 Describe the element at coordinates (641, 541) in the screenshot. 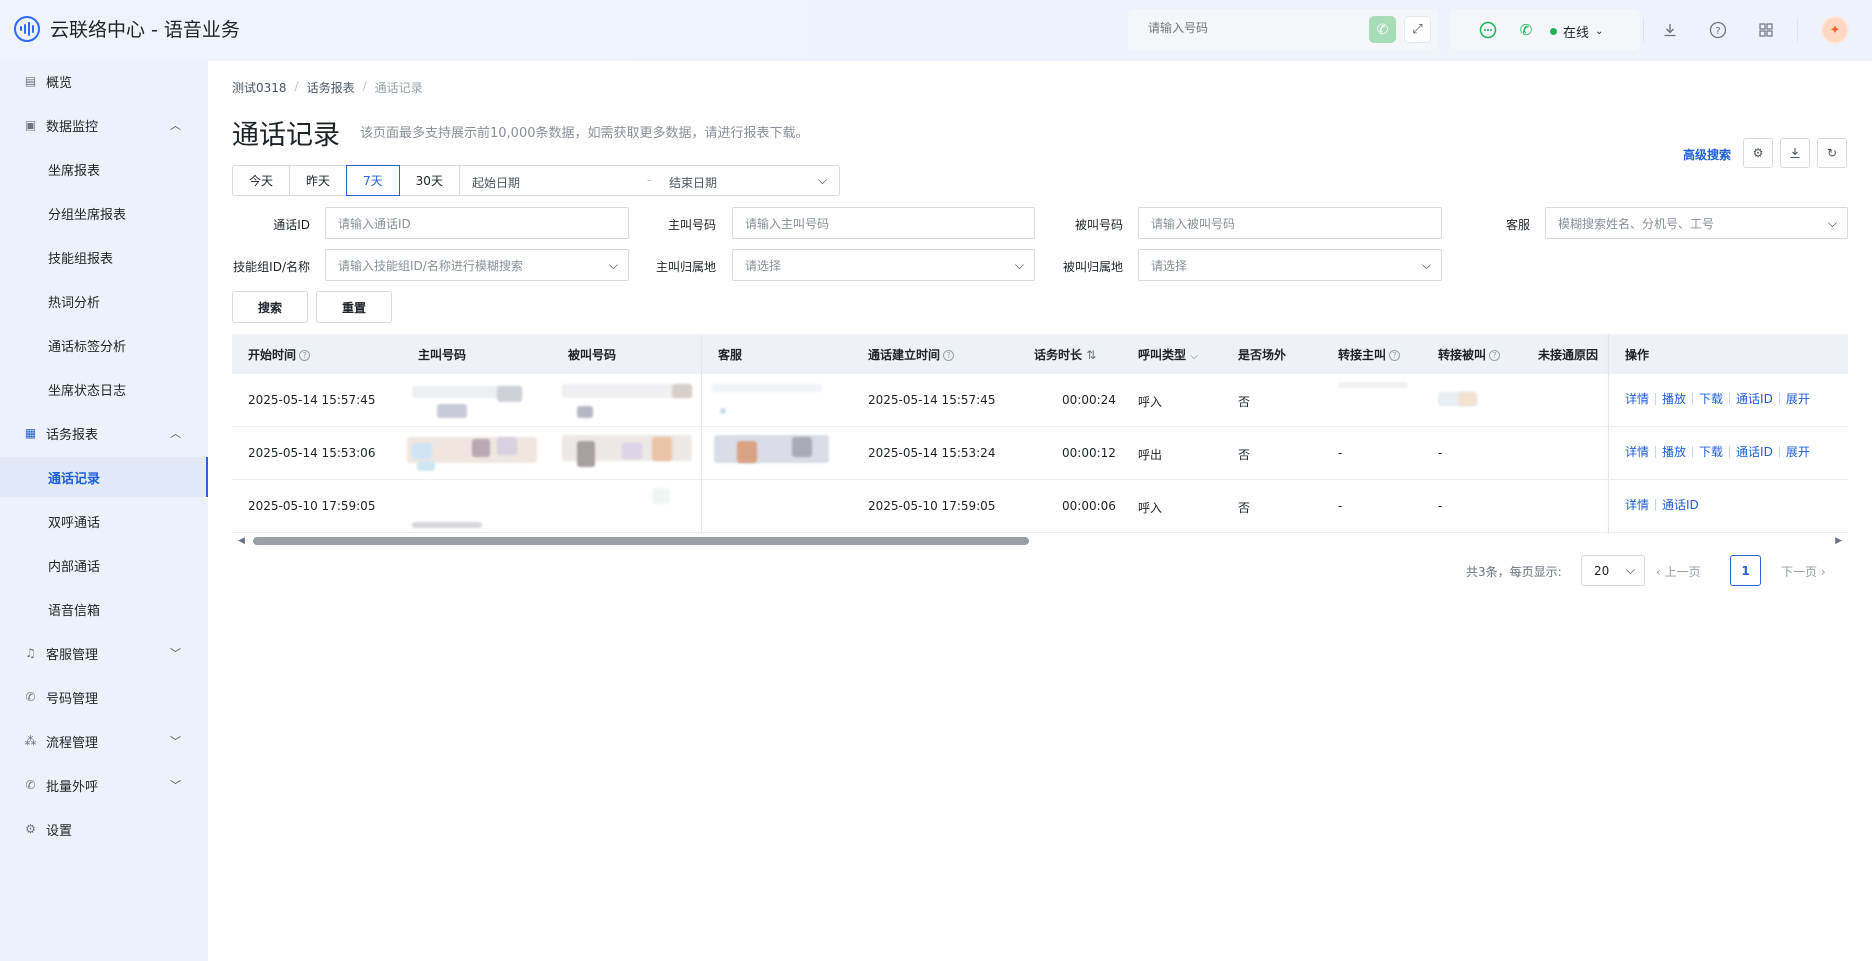

I see `scrollbar-thumb` at that location.